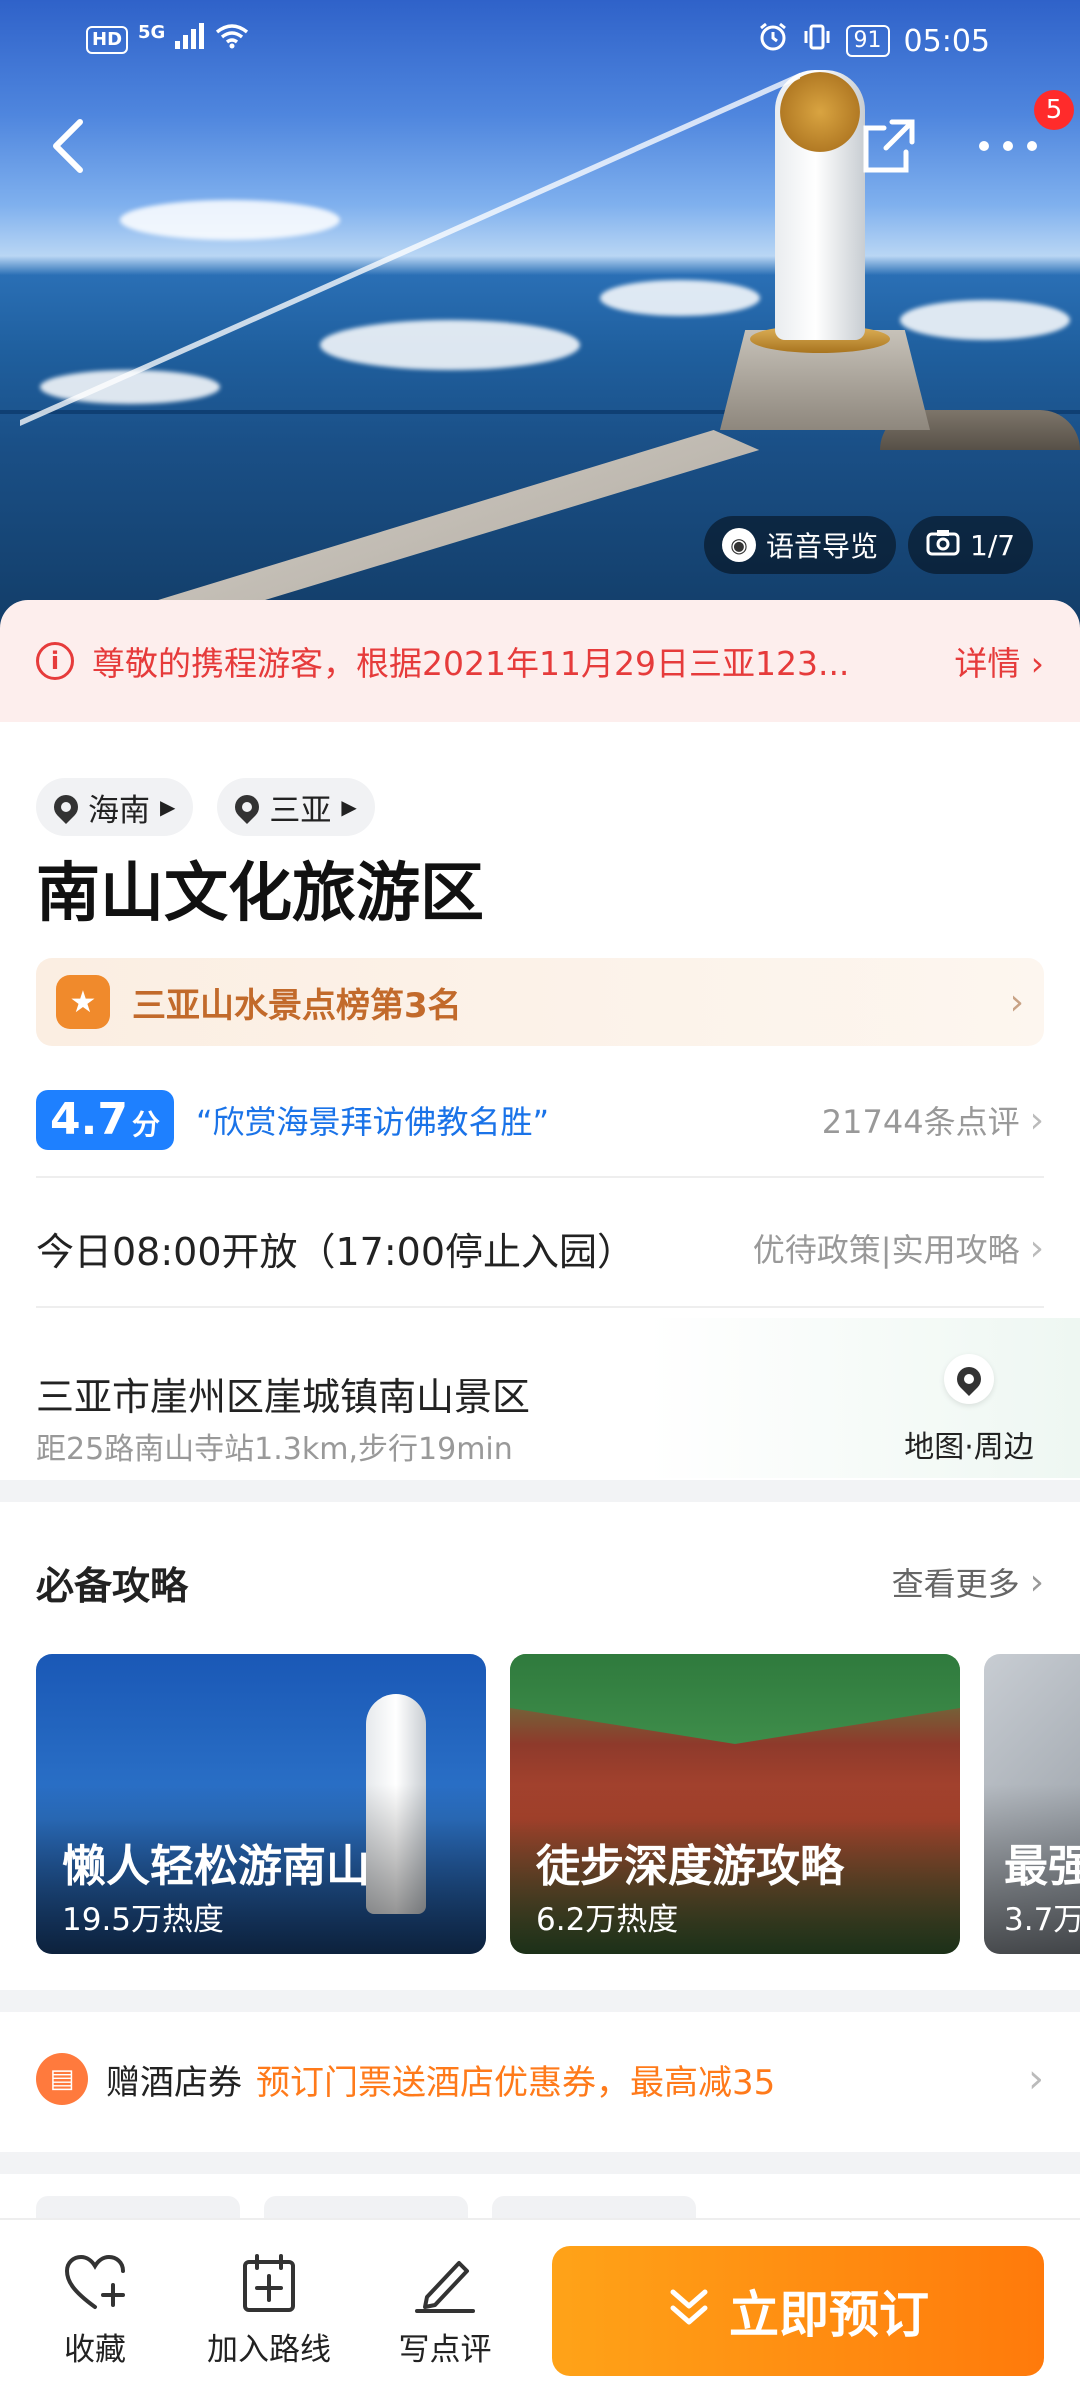  What do you see at coordinates (516, 2082) in the screenshot?
I see `hotel-coupon-promo: 预订门票送酒店优惠券，最高减35` at bounding box center [516, 2082].